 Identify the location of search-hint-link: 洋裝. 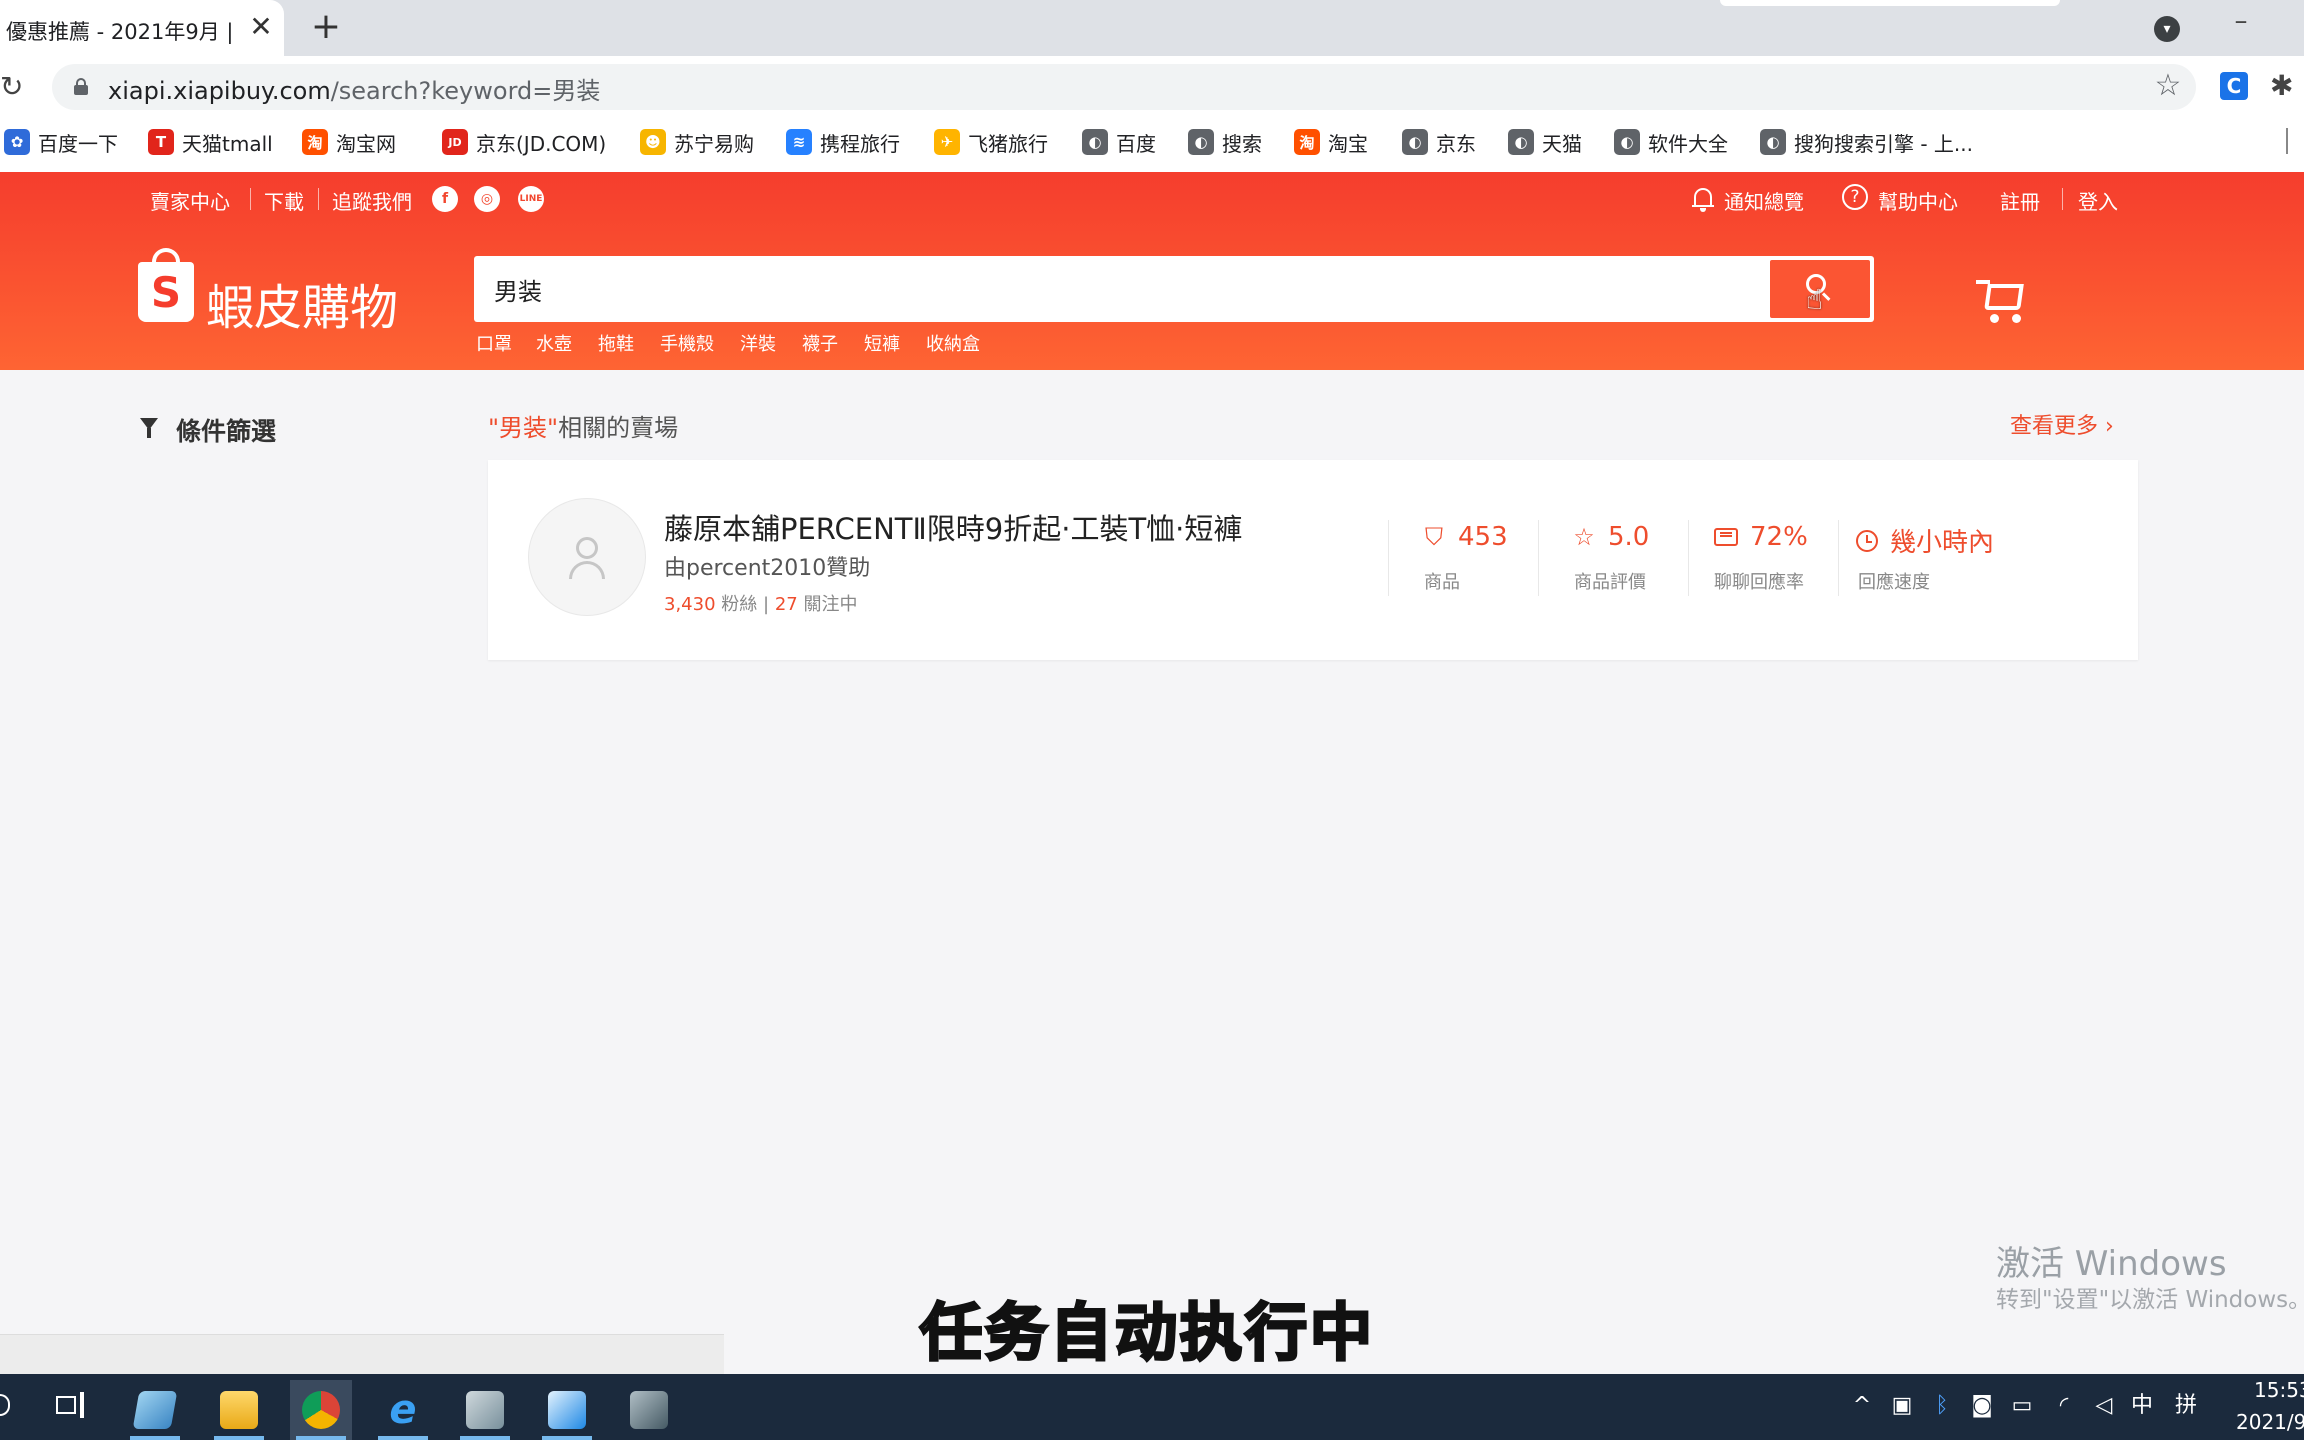
(758, 343).